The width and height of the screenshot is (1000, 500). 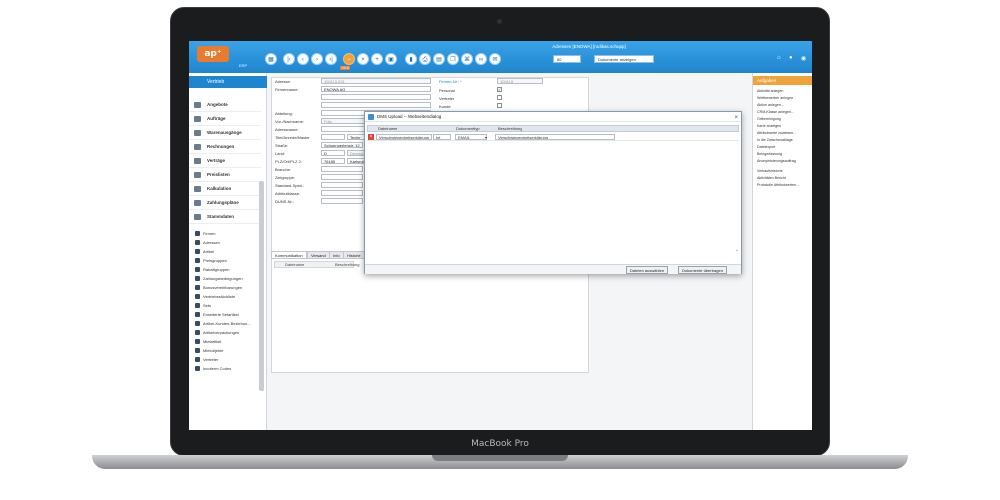 What do you see at coordinates (499, 97) in the screenshot?
I see `vertreter-checkbox` at bounding box center [499, 97].